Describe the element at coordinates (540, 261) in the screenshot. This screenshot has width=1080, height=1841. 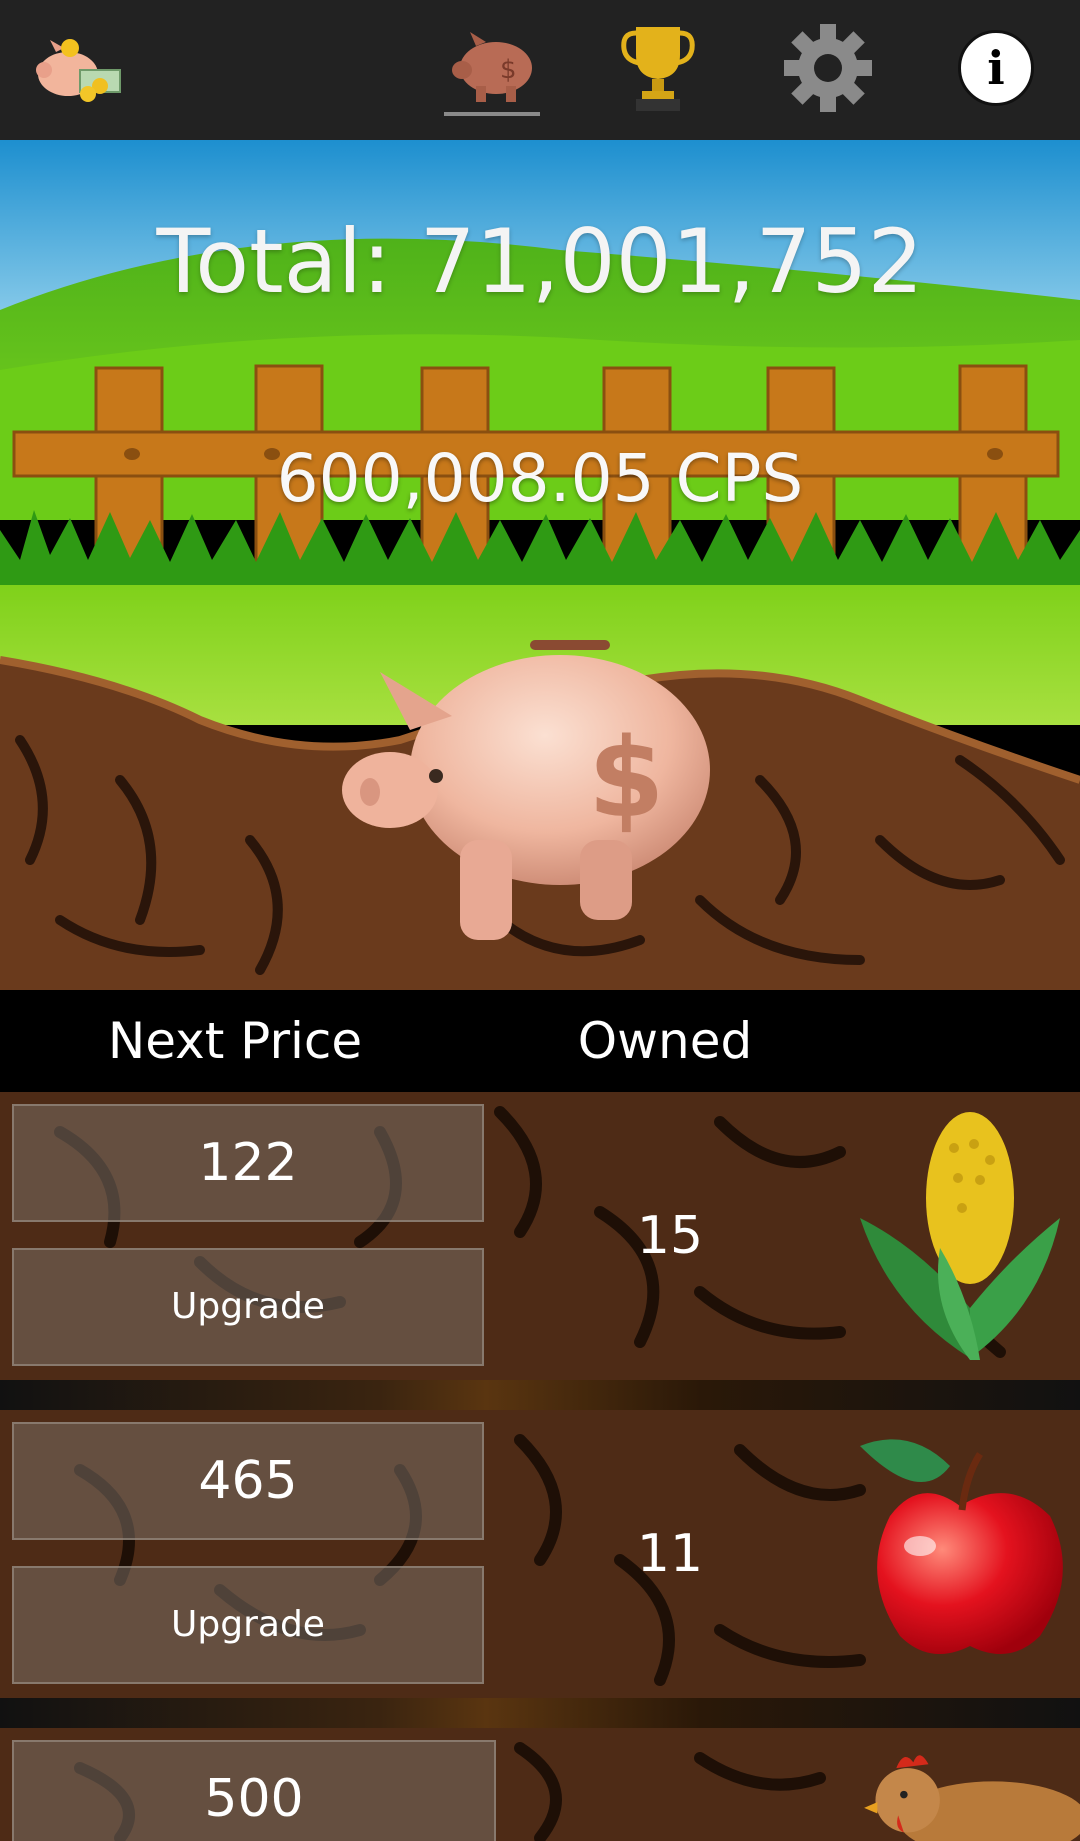
I see `total-score: Total: 71,001,752` at that location.